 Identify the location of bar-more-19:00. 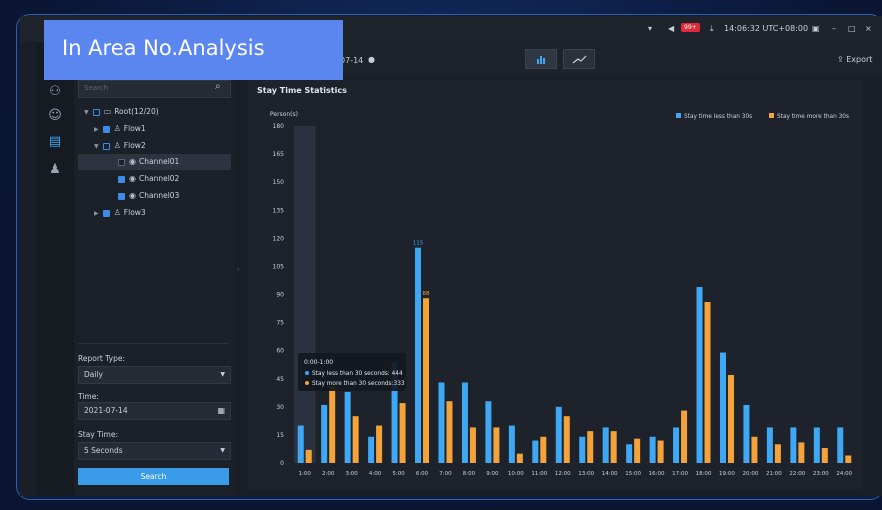
(730, 419).